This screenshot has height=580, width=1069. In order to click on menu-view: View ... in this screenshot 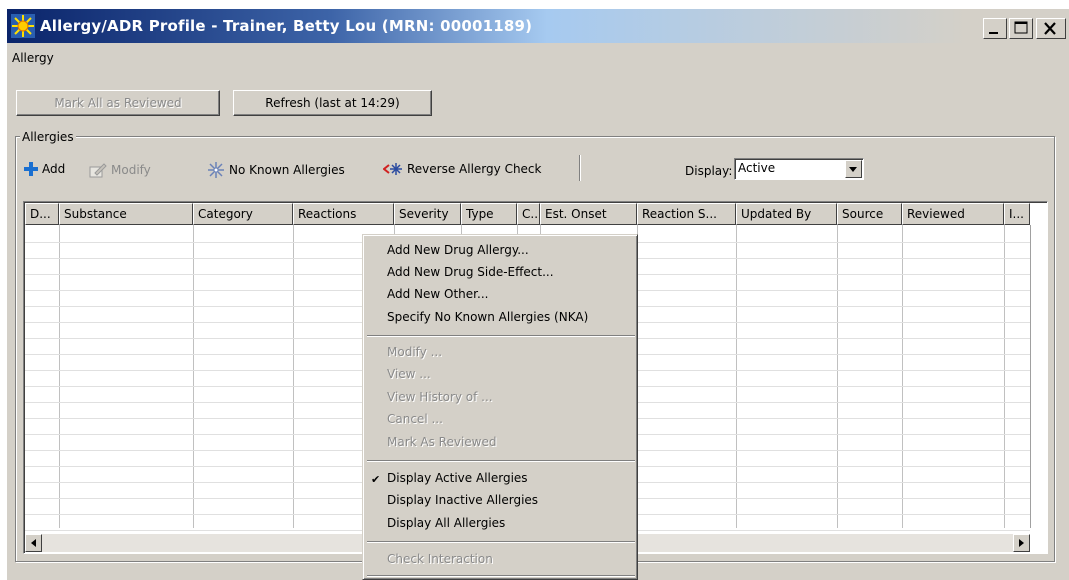, I will do `click(409, 374)`.